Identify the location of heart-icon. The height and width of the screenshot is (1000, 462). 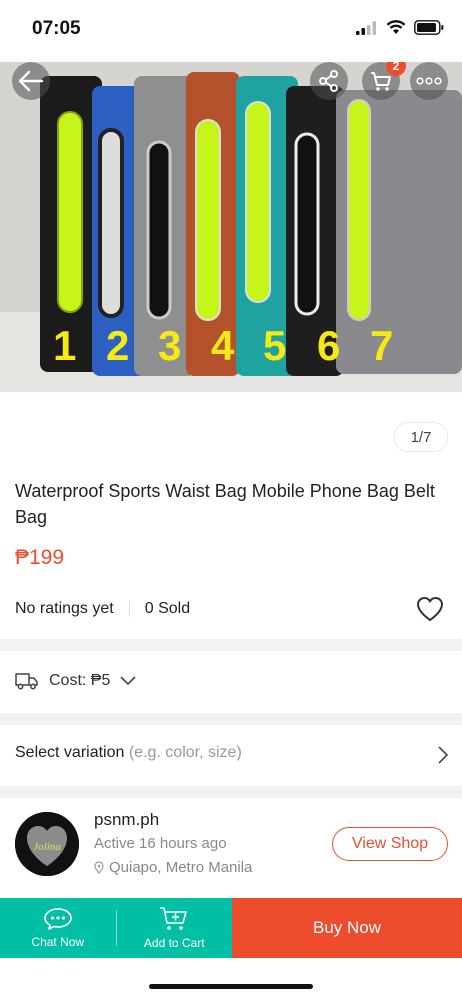
(430, 609).